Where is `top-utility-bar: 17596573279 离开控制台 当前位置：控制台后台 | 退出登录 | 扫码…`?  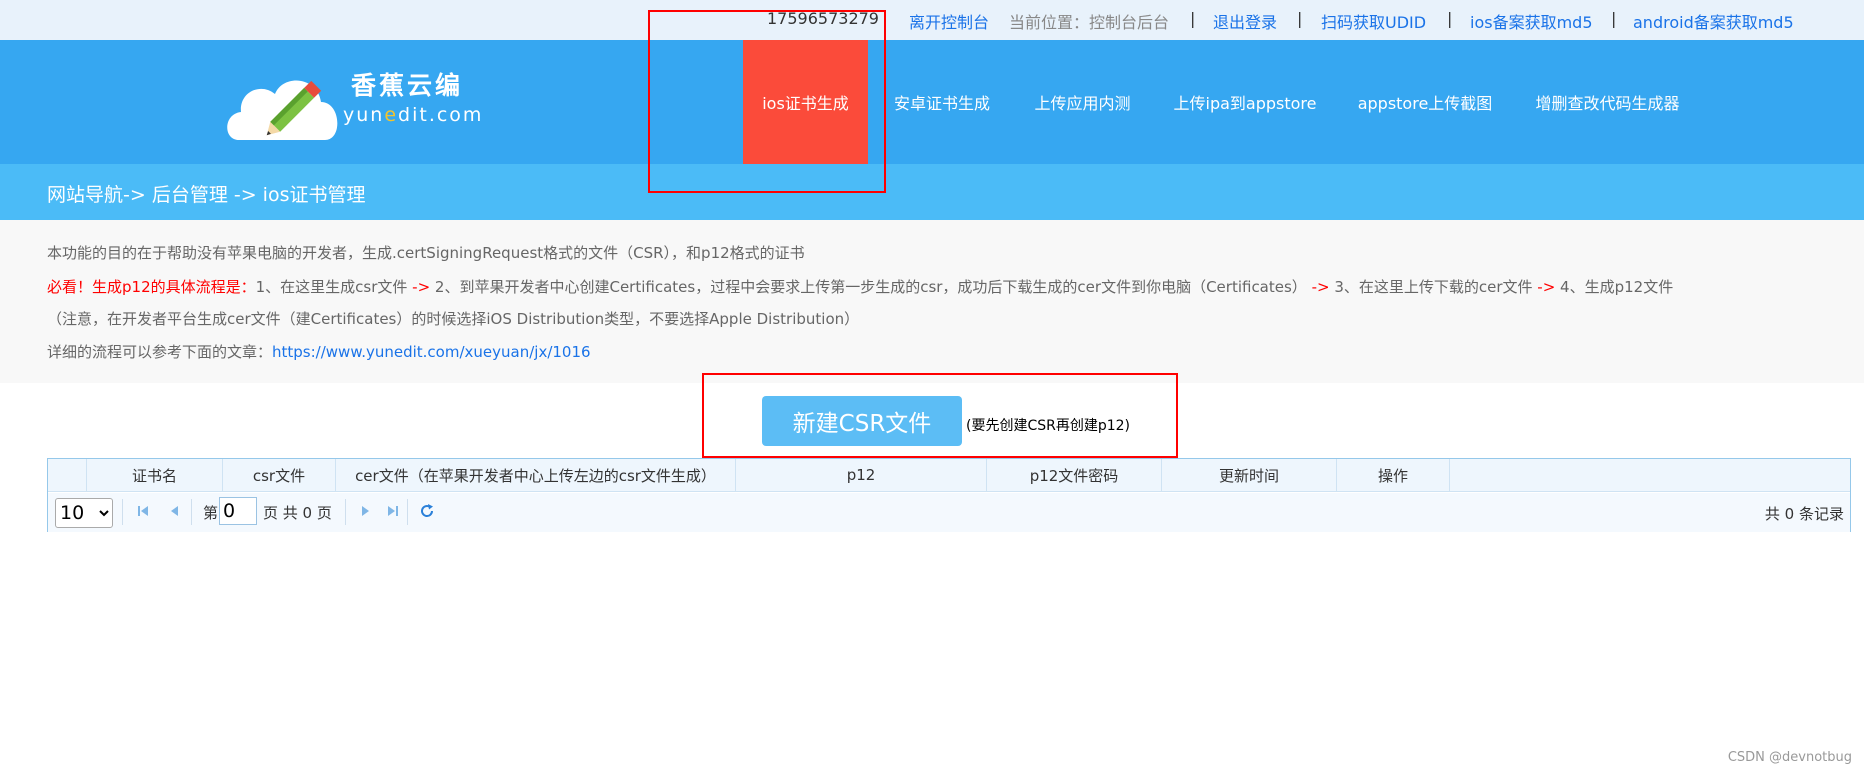
top-utility-bar: 17596573279 离开控制台 当前位置：控制台后台 | 退出登录 | 扫码… is located at coordinates (932, 20).